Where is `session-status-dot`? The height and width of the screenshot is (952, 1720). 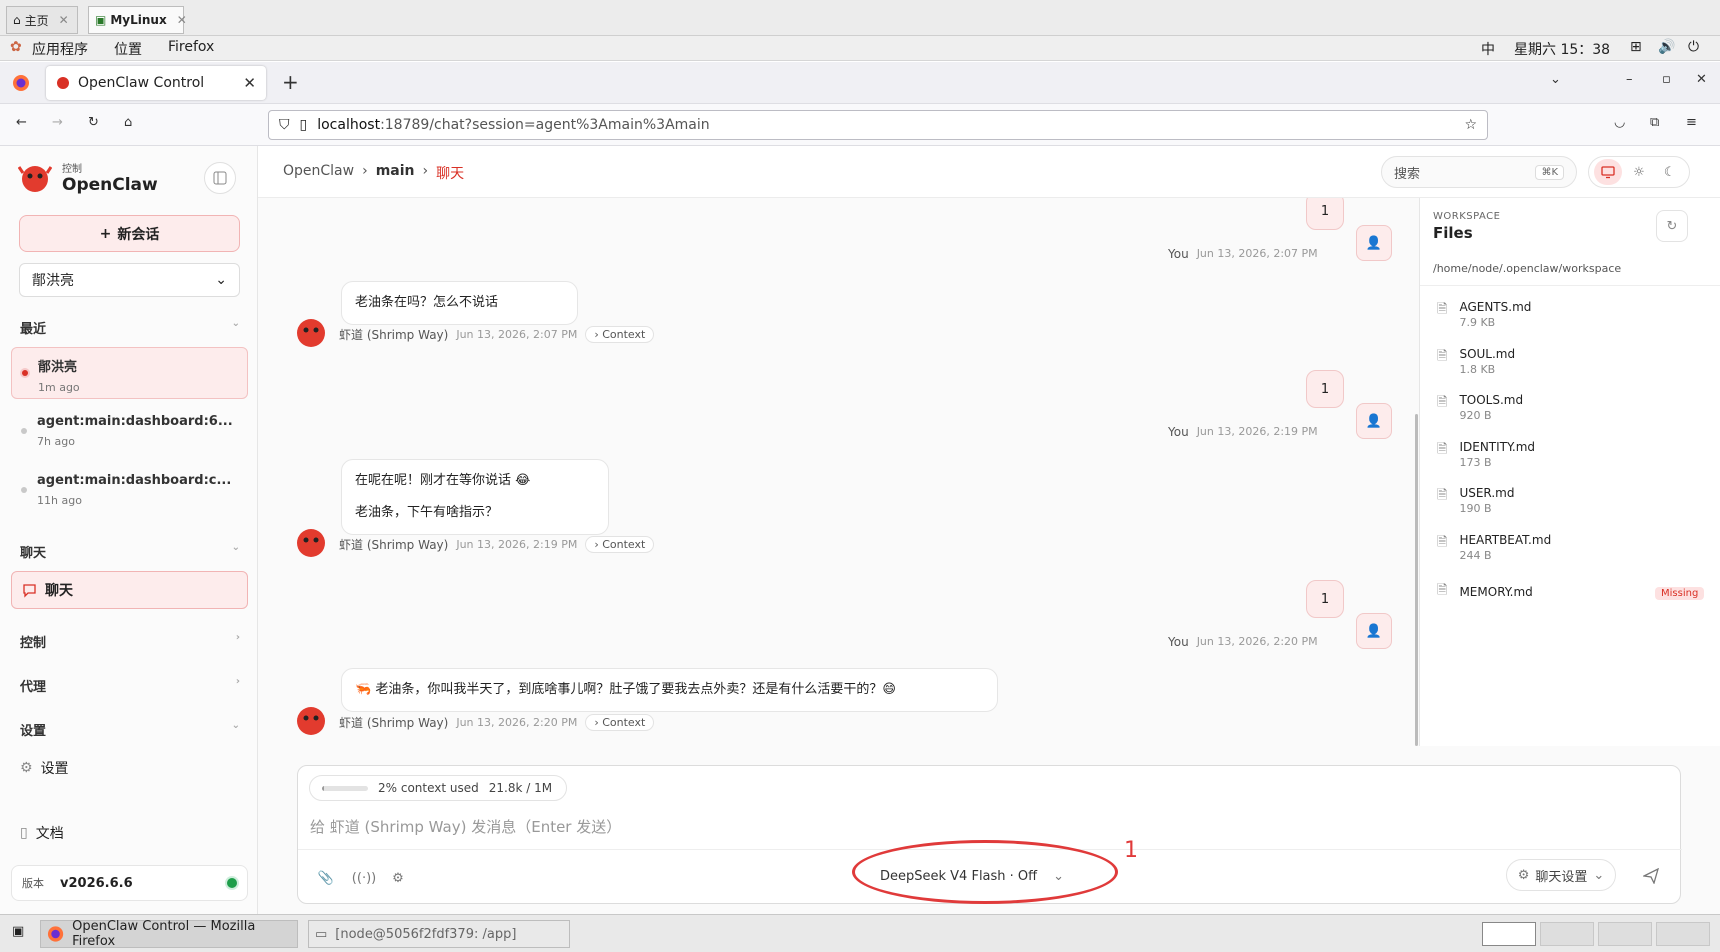 session-status-dot is located at coordinates (25, 373).